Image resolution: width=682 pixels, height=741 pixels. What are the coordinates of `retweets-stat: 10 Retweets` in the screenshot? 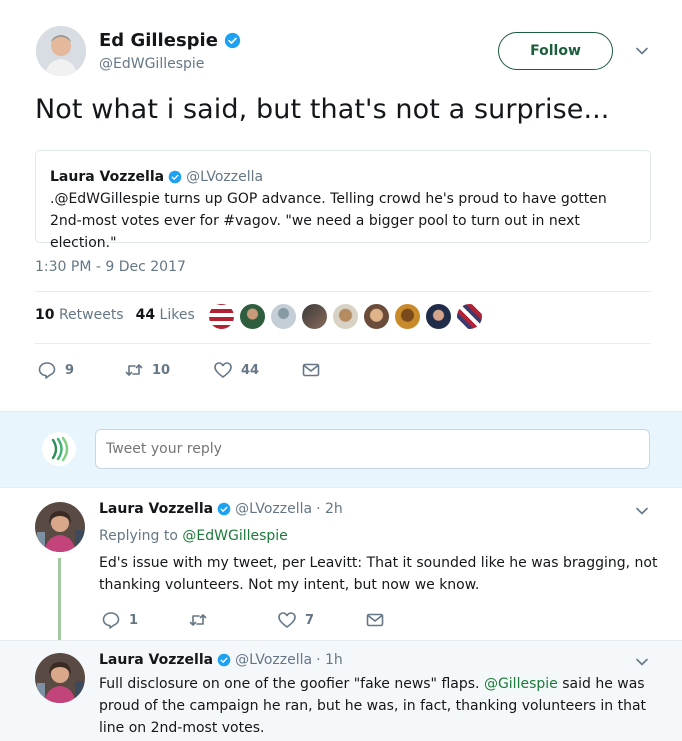 It's located at (79, 315).